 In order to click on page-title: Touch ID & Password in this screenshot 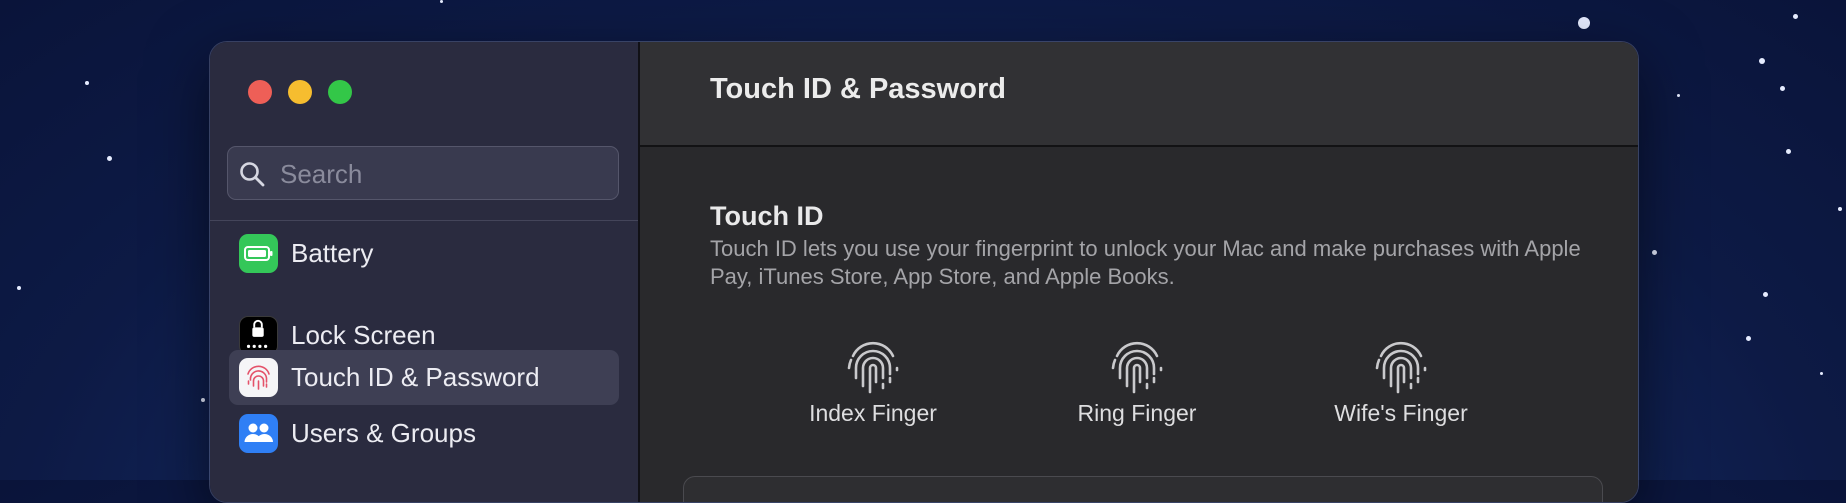, I will do `click(858, 89)`.